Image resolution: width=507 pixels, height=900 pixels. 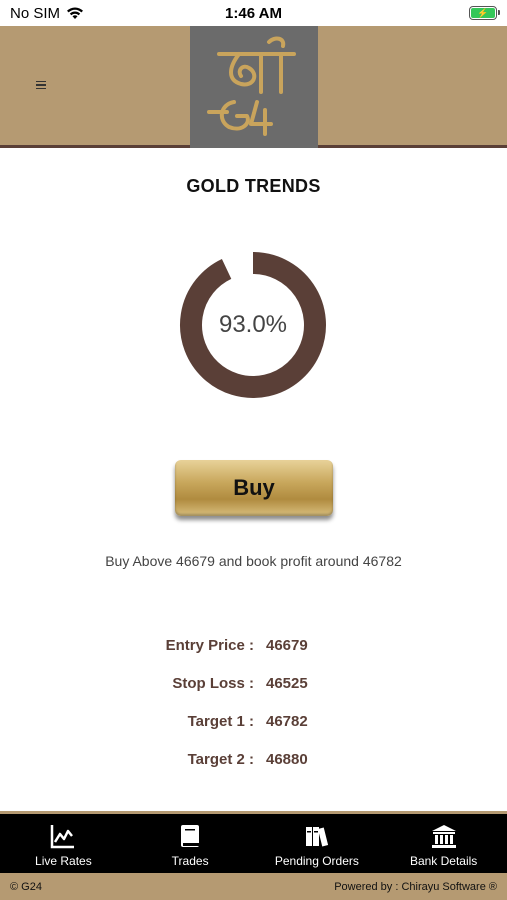 I want to click on page-title: GOLD TRENDS, so click(x=253, y=186).